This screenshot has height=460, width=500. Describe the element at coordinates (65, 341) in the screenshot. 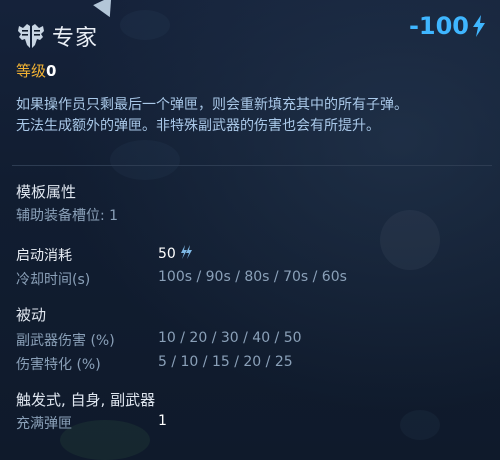

I see `stat-label: 副武器伤害 (%)` at that location.